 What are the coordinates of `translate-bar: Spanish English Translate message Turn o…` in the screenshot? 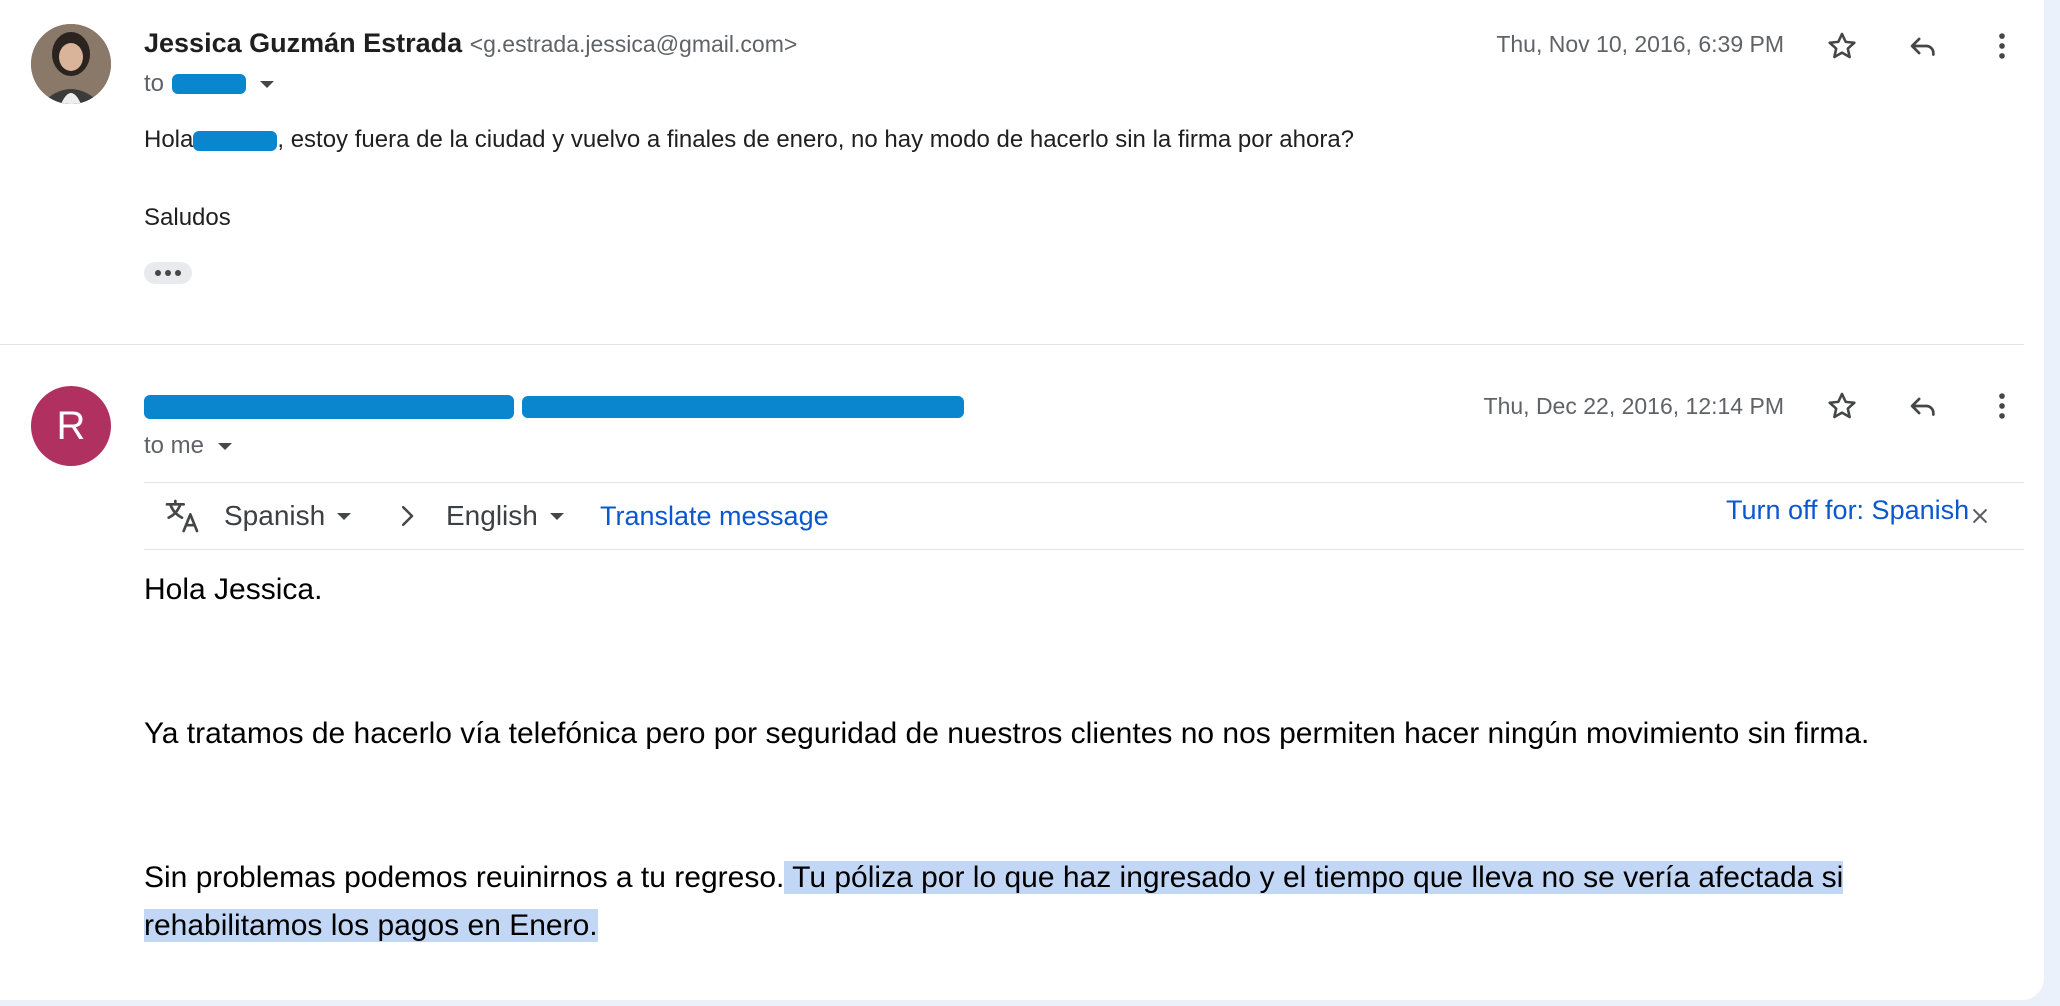 It's located at (1084, 516).